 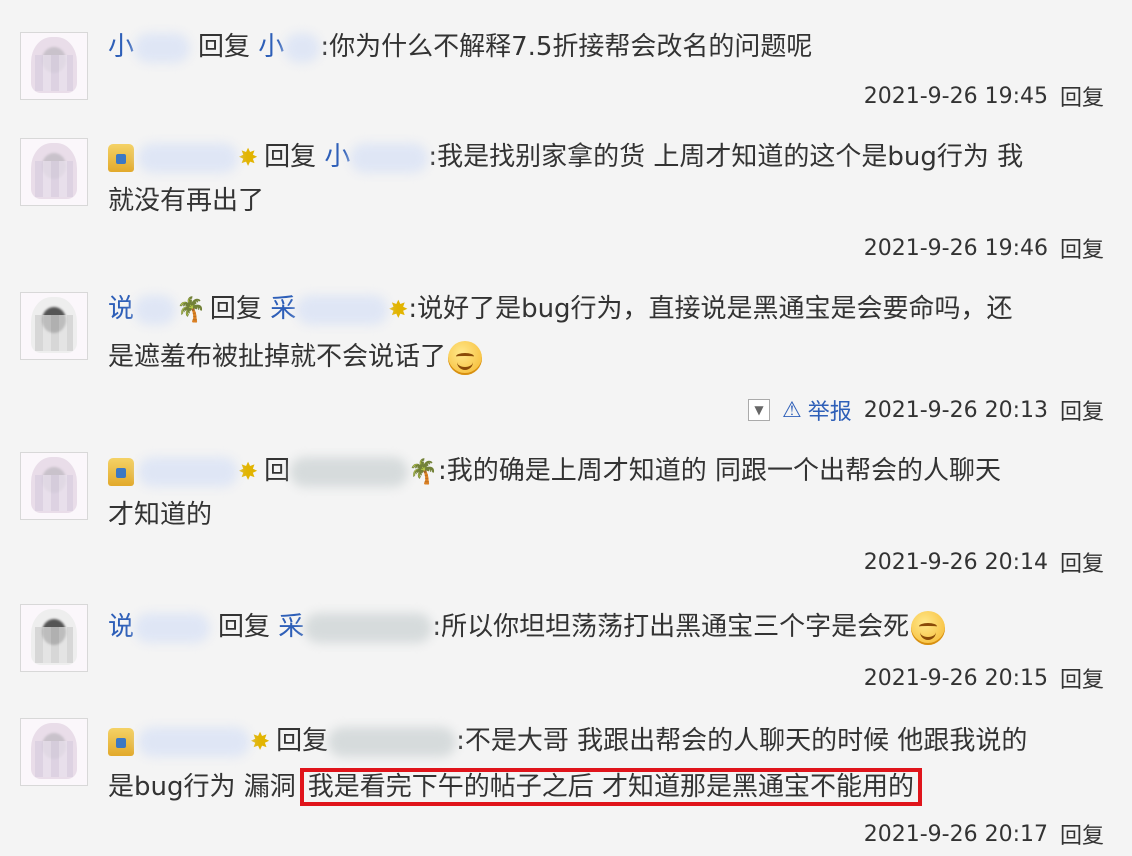 I want to click on comment-text-continued: 才知道的, so click(x=160, y=515).